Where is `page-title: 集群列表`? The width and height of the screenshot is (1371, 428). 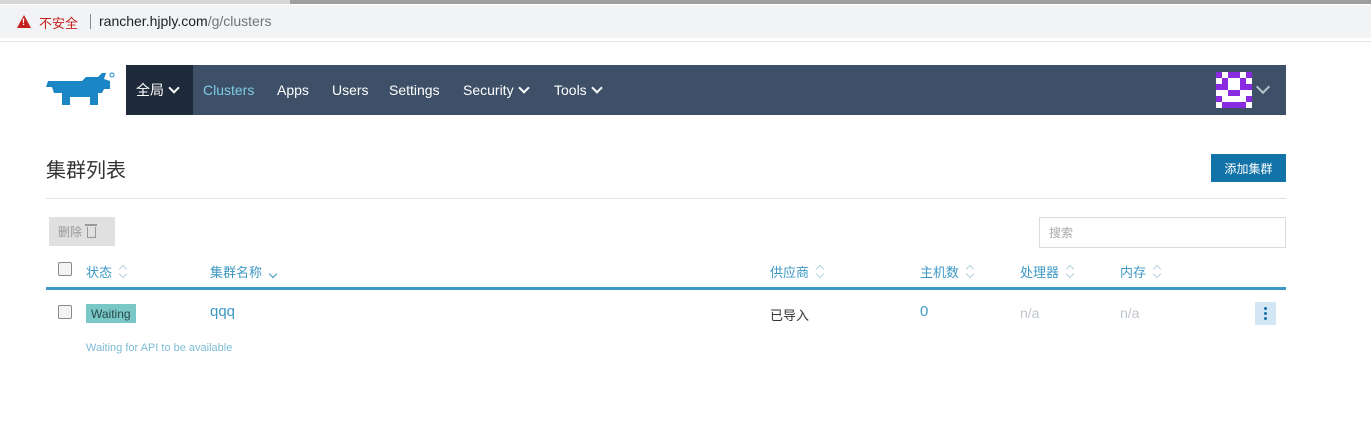 page-title: 集群列表 is located at coordinates (86, 170).